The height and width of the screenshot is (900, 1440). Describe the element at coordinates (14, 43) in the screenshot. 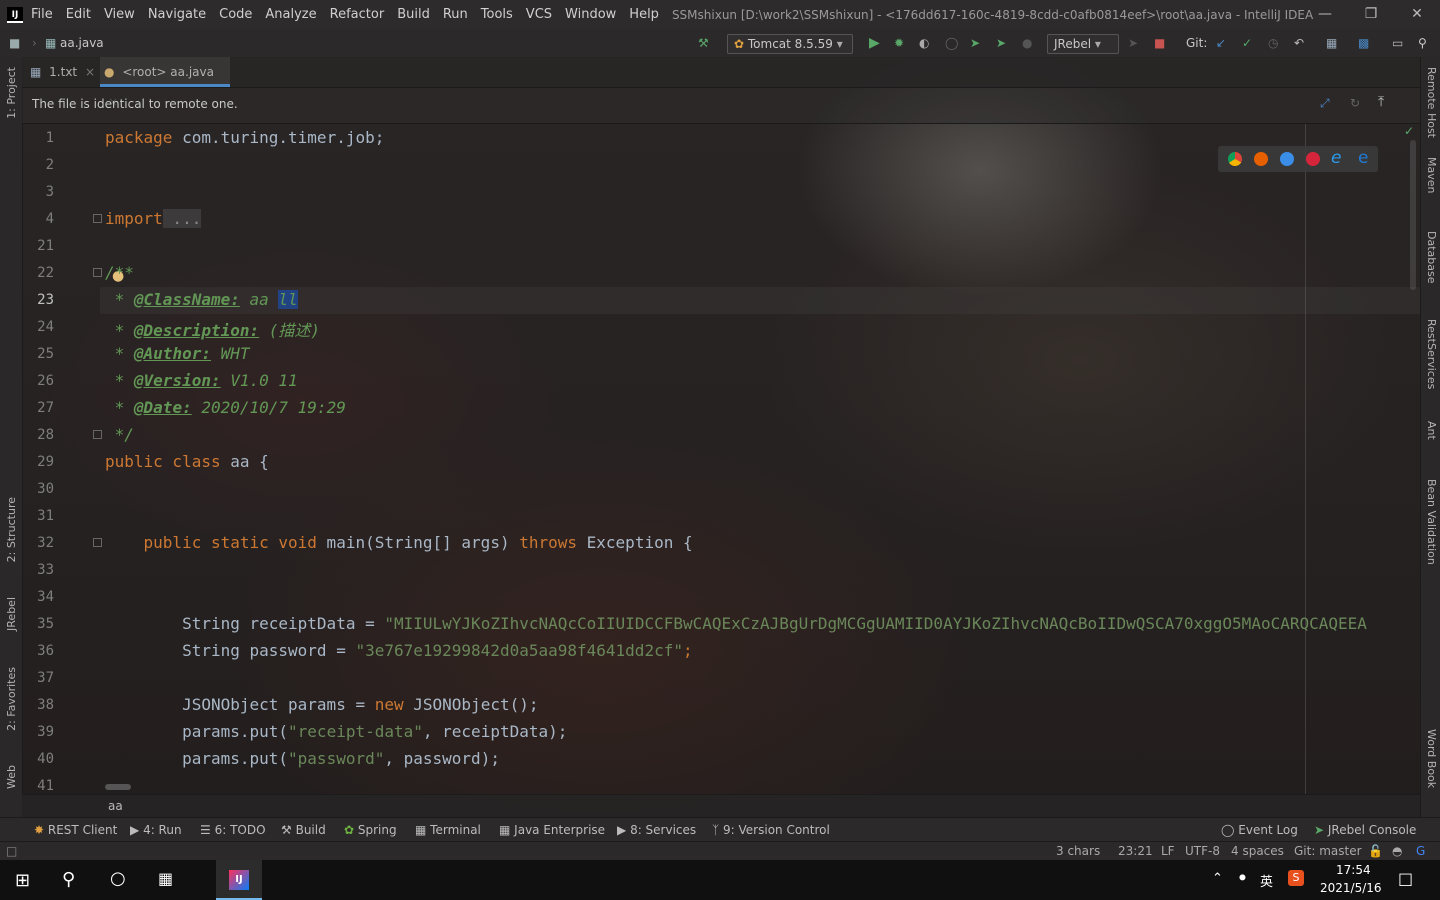

I see `folder-icon: ■` at that location.